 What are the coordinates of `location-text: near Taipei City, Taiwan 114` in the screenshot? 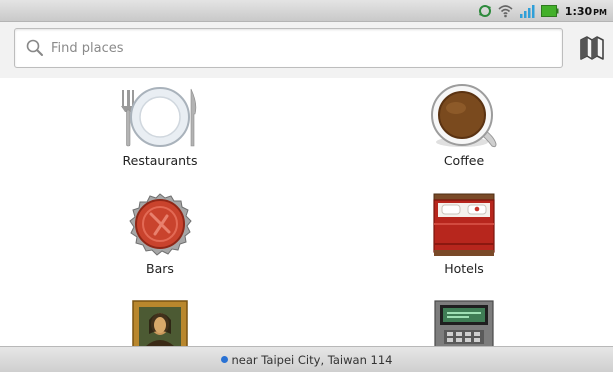 It's located at (312, 359).